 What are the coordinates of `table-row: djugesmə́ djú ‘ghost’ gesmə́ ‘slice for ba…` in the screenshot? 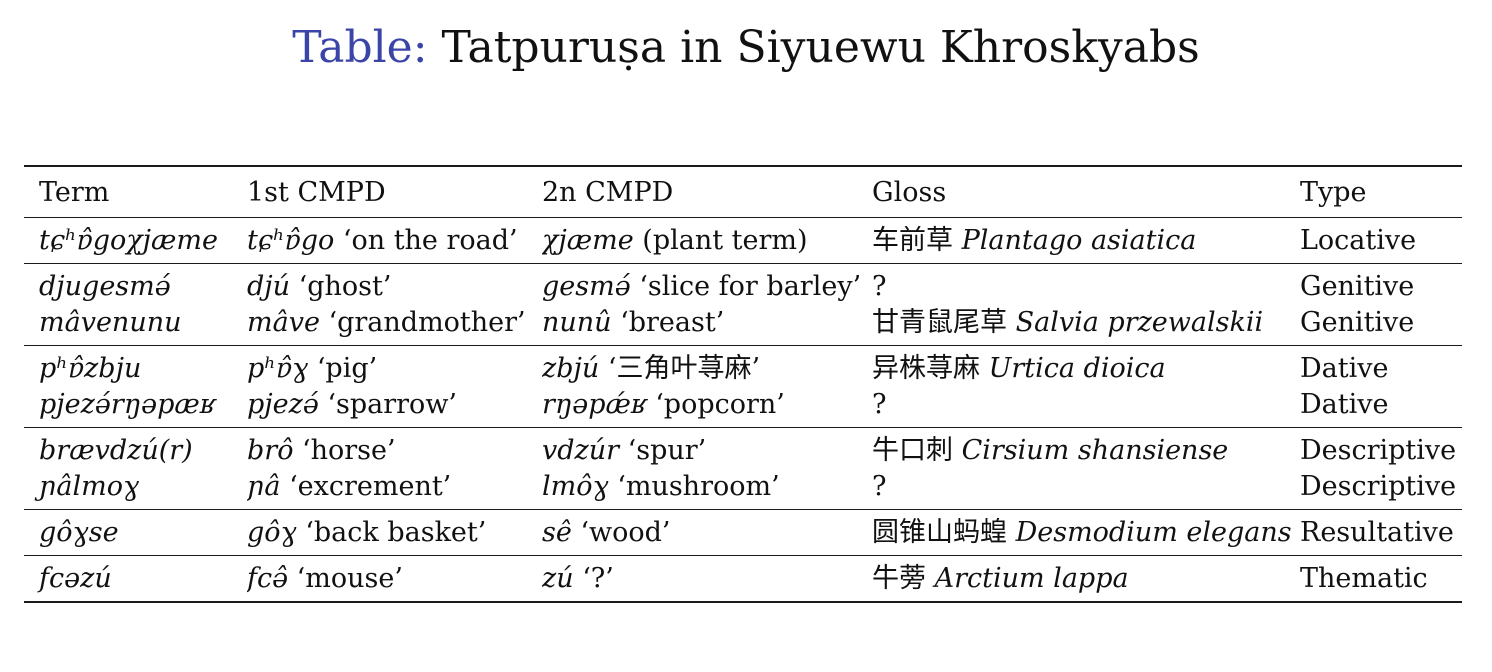 It's located at (743, 287).